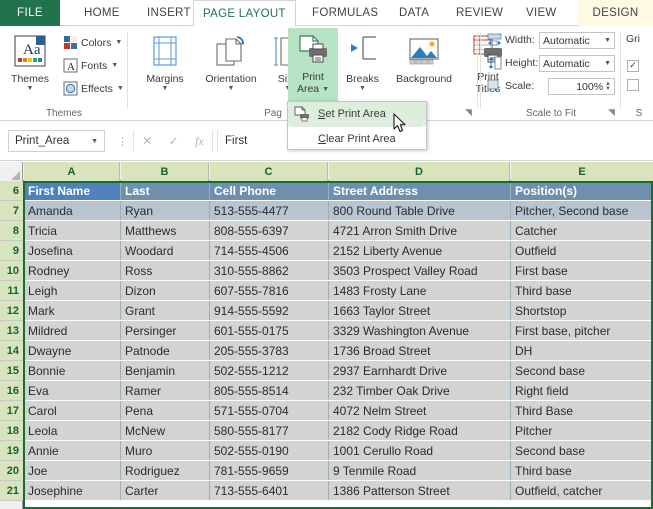 The height and width of the screenshot is (509, 653). I want to click on row-header-21: 21, so click(11, 491).